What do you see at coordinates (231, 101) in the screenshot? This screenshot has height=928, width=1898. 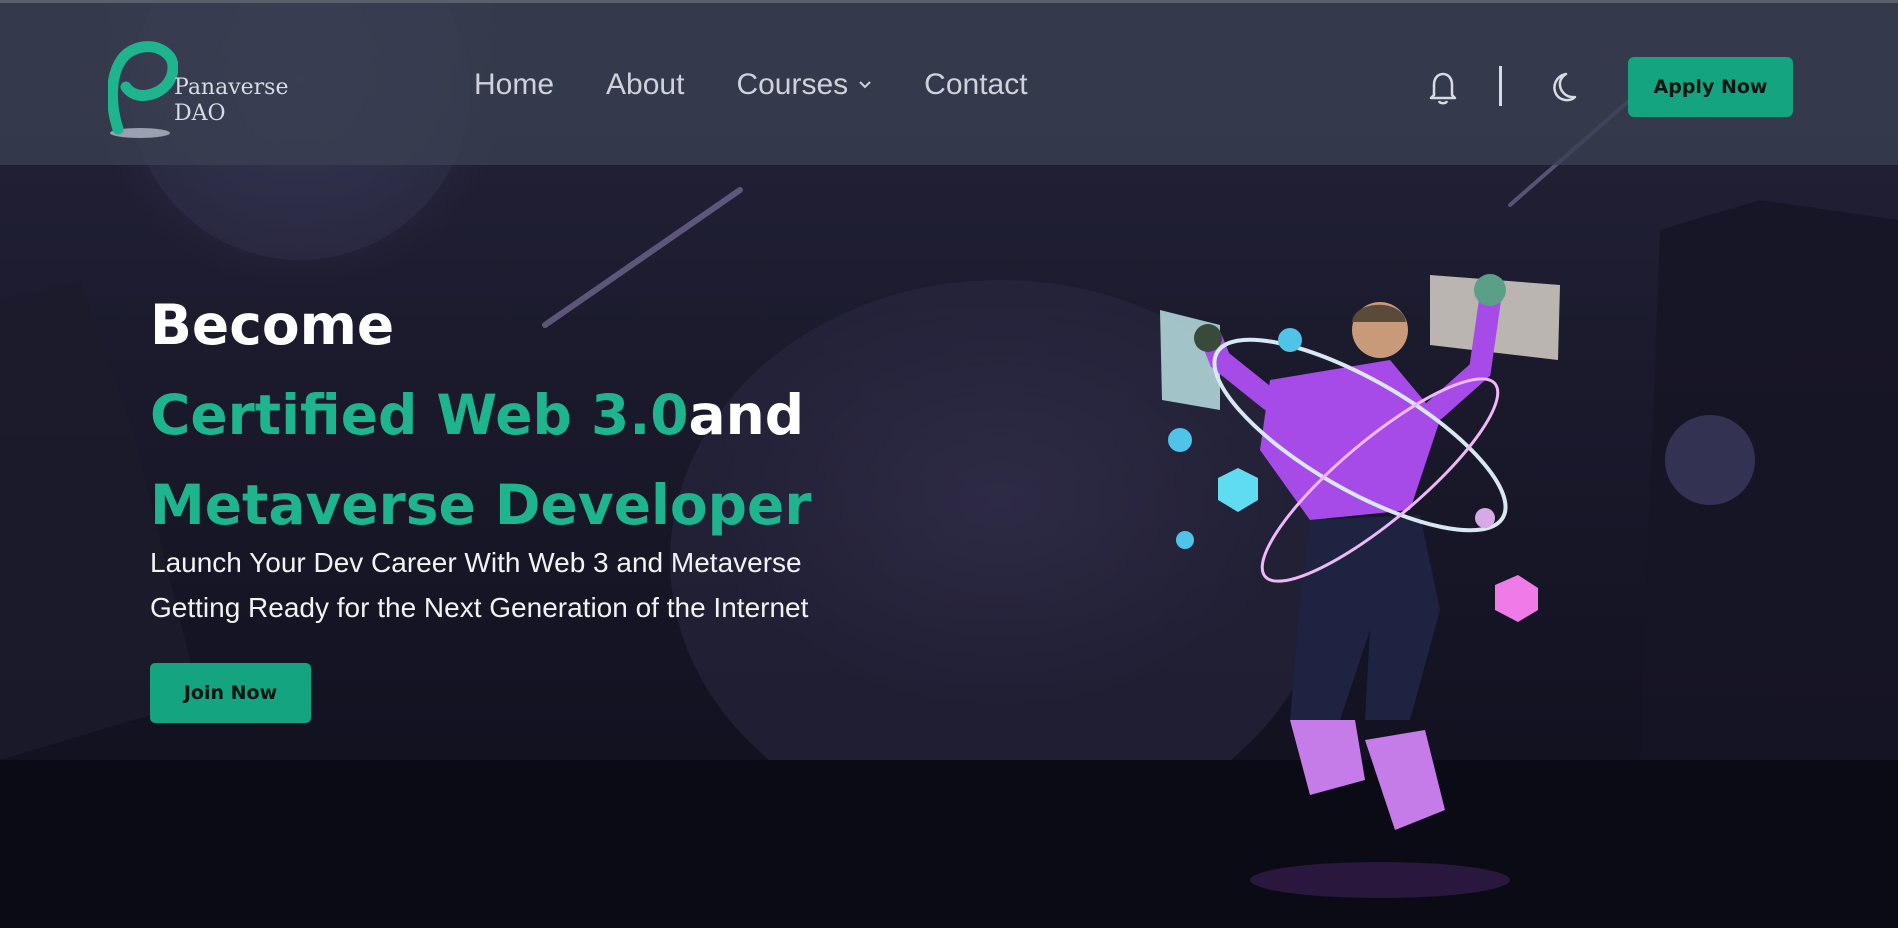 I see `brand-name: Panaverse DAO` at bounding box center [231, 101].